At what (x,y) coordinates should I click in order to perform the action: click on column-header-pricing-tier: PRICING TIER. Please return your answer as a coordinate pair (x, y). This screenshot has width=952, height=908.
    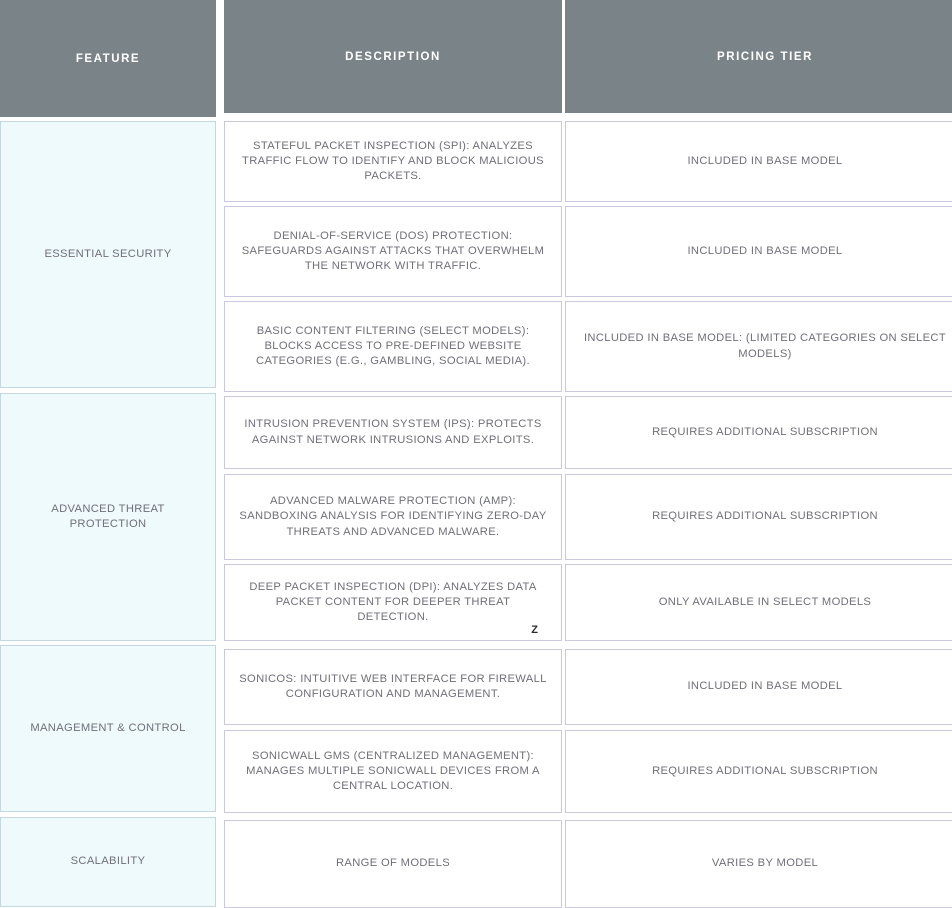
    Looking at the image, I should click on (758, 56).